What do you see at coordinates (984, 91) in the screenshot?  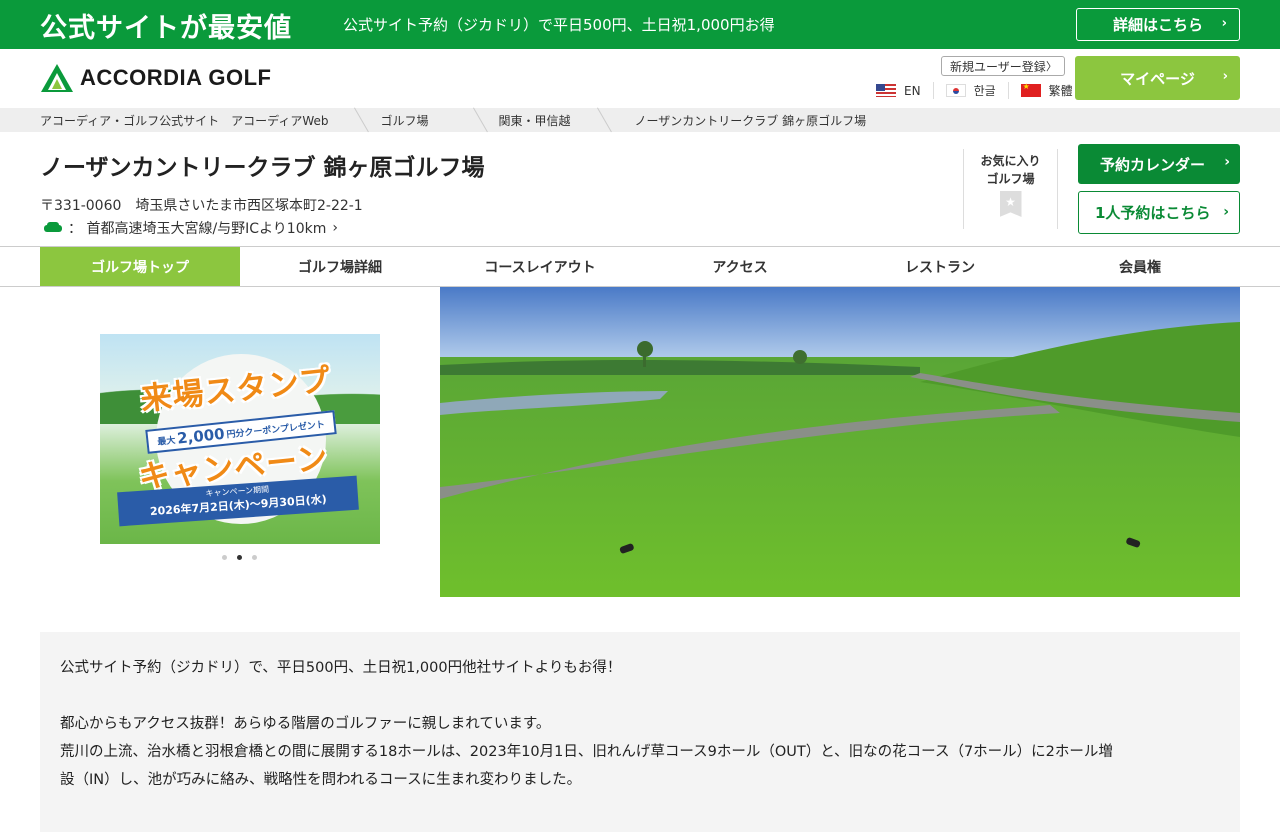 I see `lang-ko-label: 한글` at bounding box center [984, 91].